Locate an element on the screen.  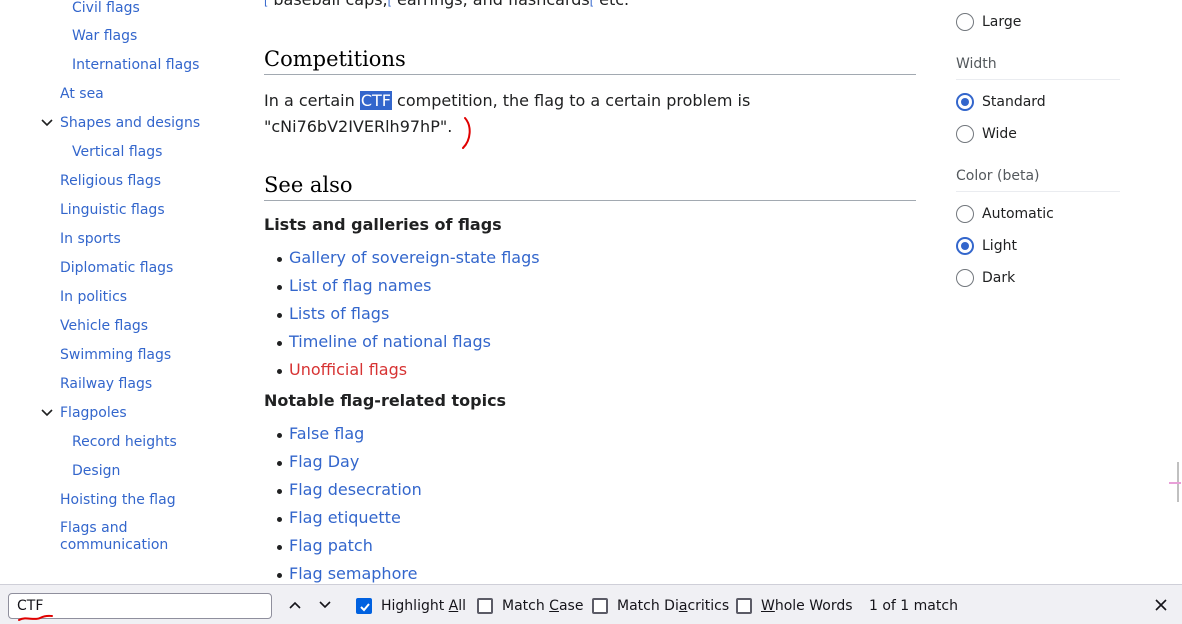
toc-item-design: Design is located at coordinates (96, 471).